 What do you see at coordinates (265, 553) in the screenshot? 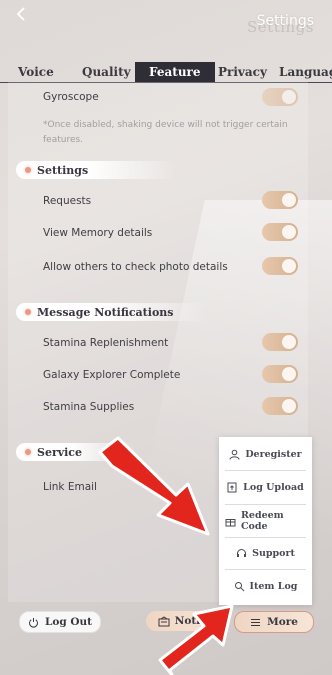
I see `menu-item-support: Support` at bounding box center [265, 553].